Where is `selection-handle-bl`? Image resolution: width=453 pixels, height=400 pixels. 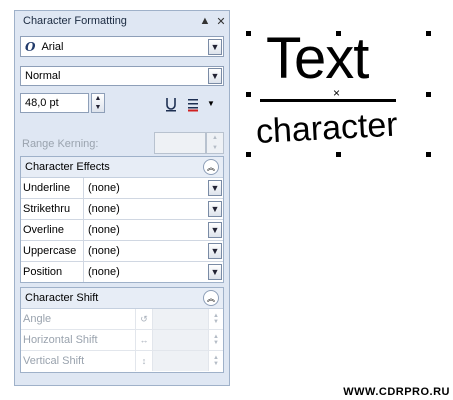 selection-handle-bl is located at coordinates (248, 154).